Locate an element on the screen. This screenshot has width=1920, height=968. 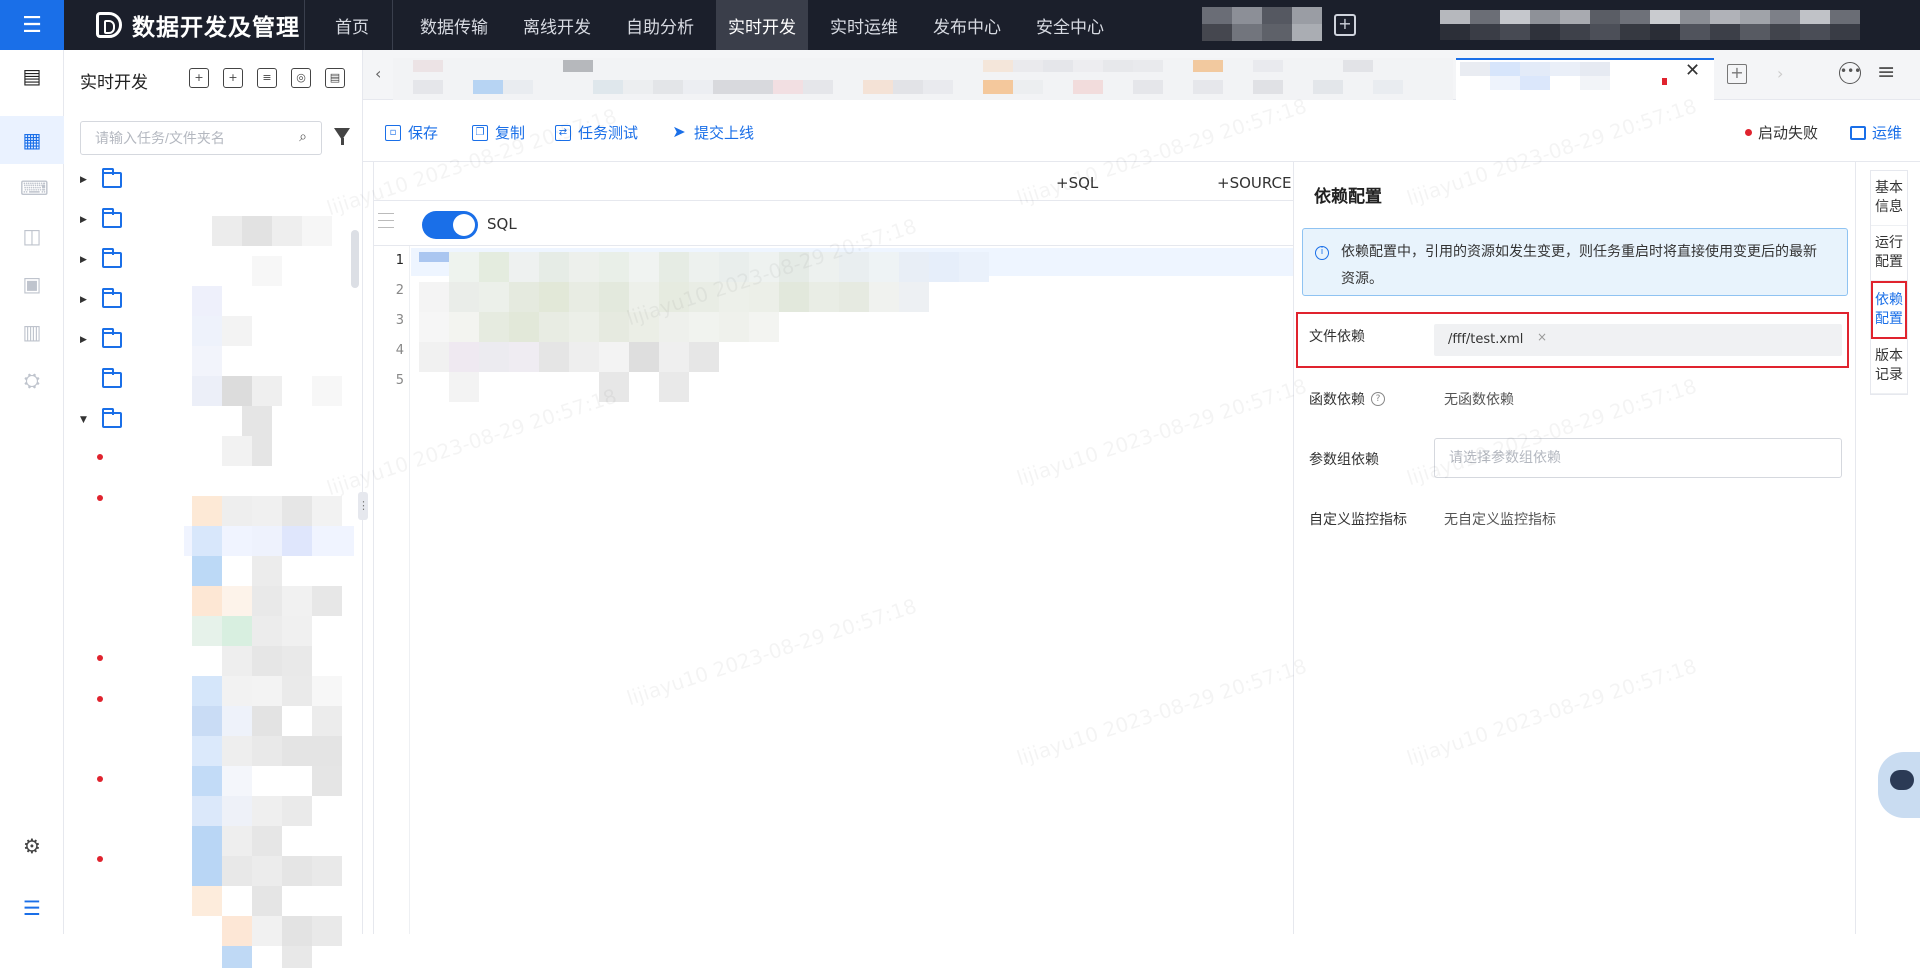
app-logo: 数据开发及管理 is located at coordinates (198, 25).